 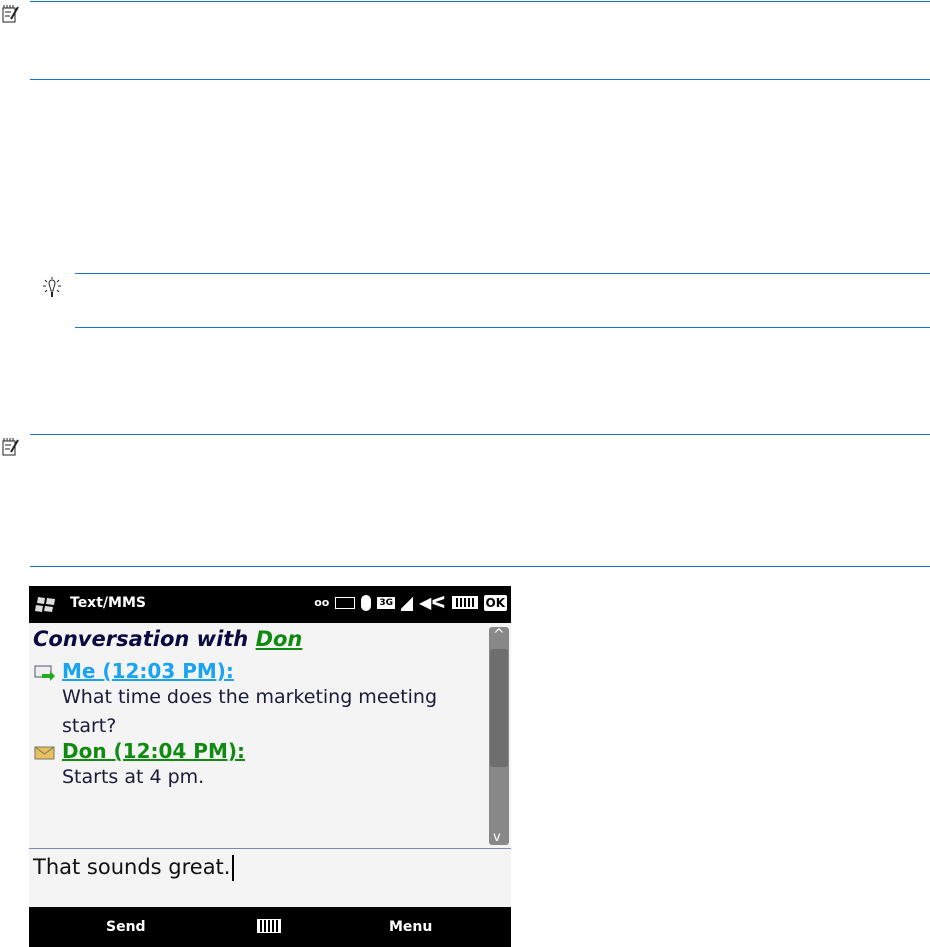 I want to click on note2-rule-top, so click(x=480, y=434).